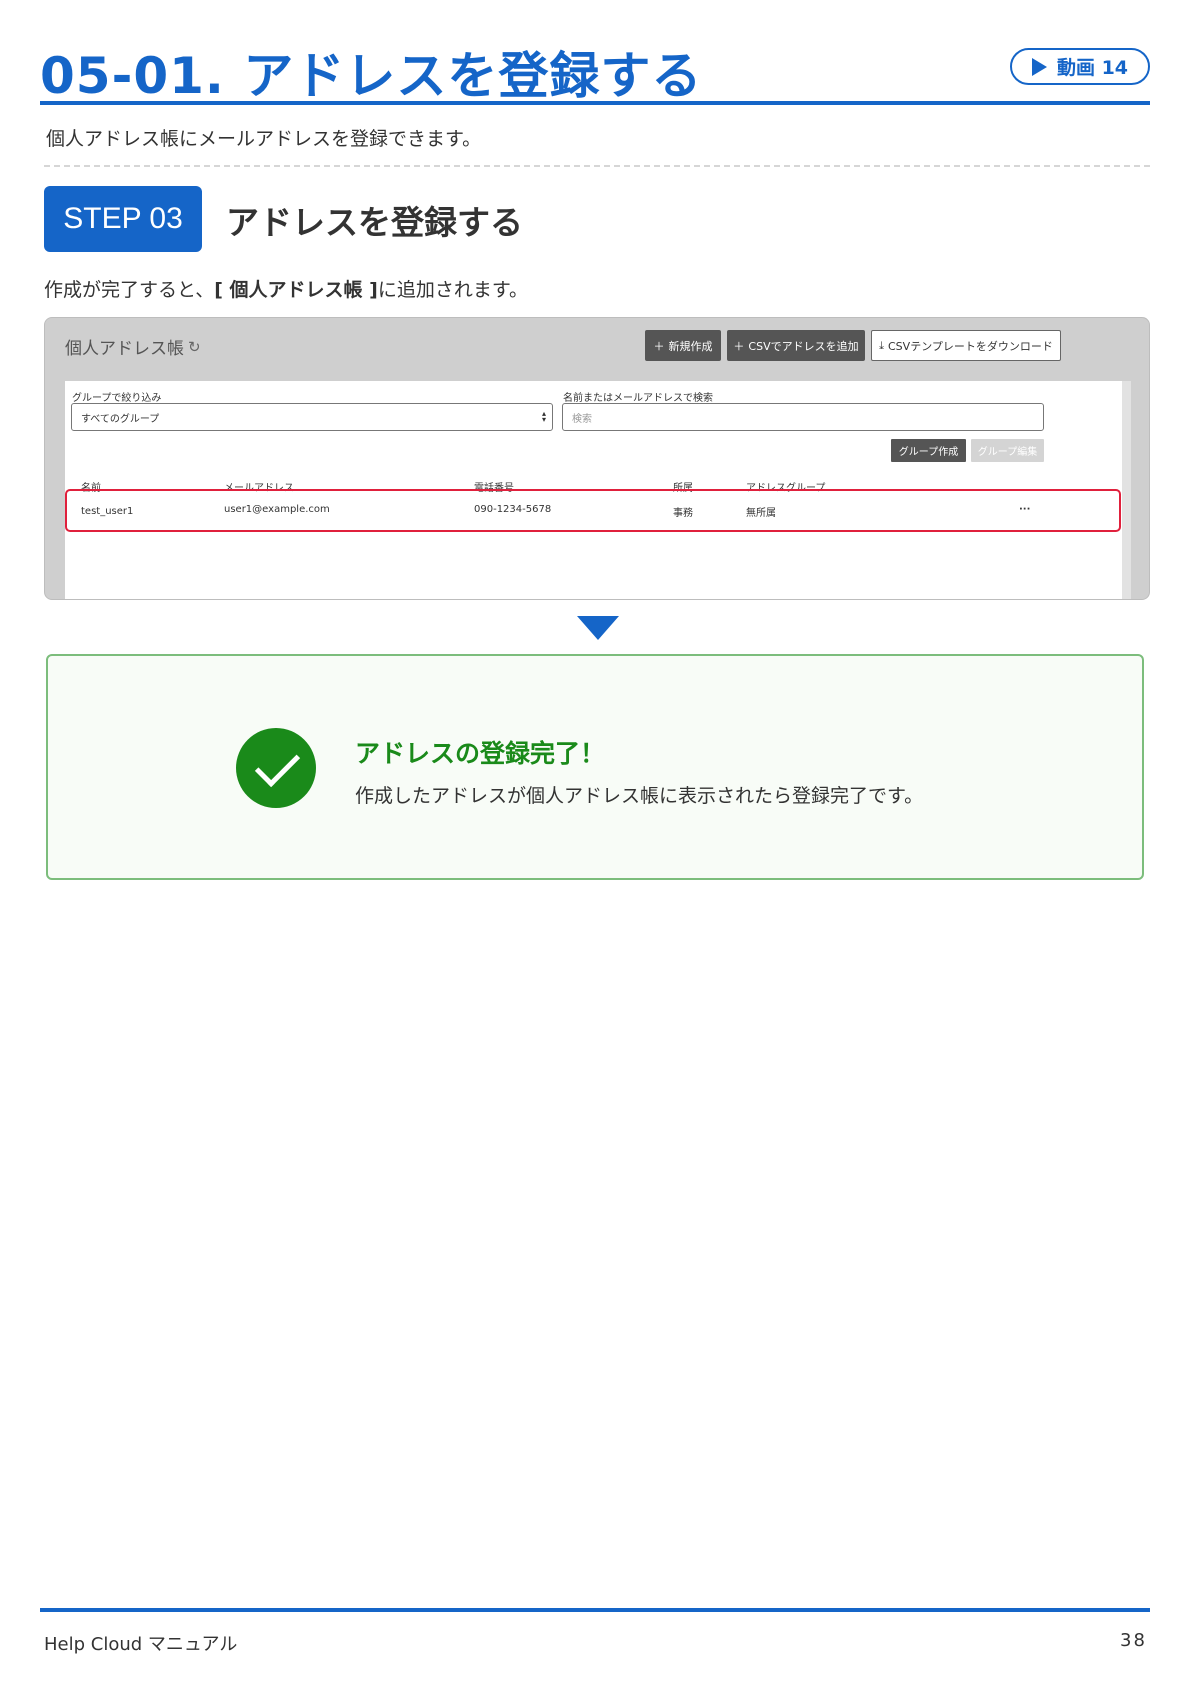 The height and width of the screenshot is (1684, 1190). Describe the element at coordinates (480, 753) in the screenshot. I see `completion-title: アドレスの登録完了！` at that location.